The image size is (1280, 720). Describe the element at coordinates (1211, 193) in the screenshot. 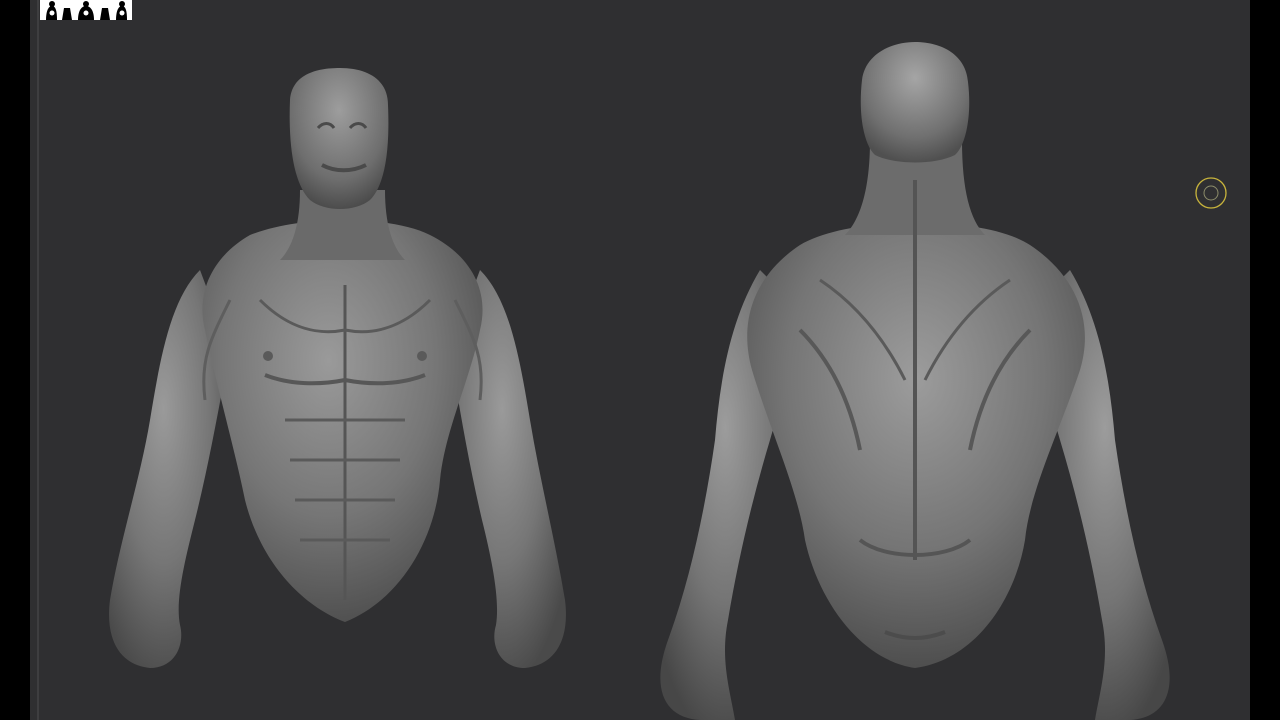

I see `brush-cursor-icon` at that location.